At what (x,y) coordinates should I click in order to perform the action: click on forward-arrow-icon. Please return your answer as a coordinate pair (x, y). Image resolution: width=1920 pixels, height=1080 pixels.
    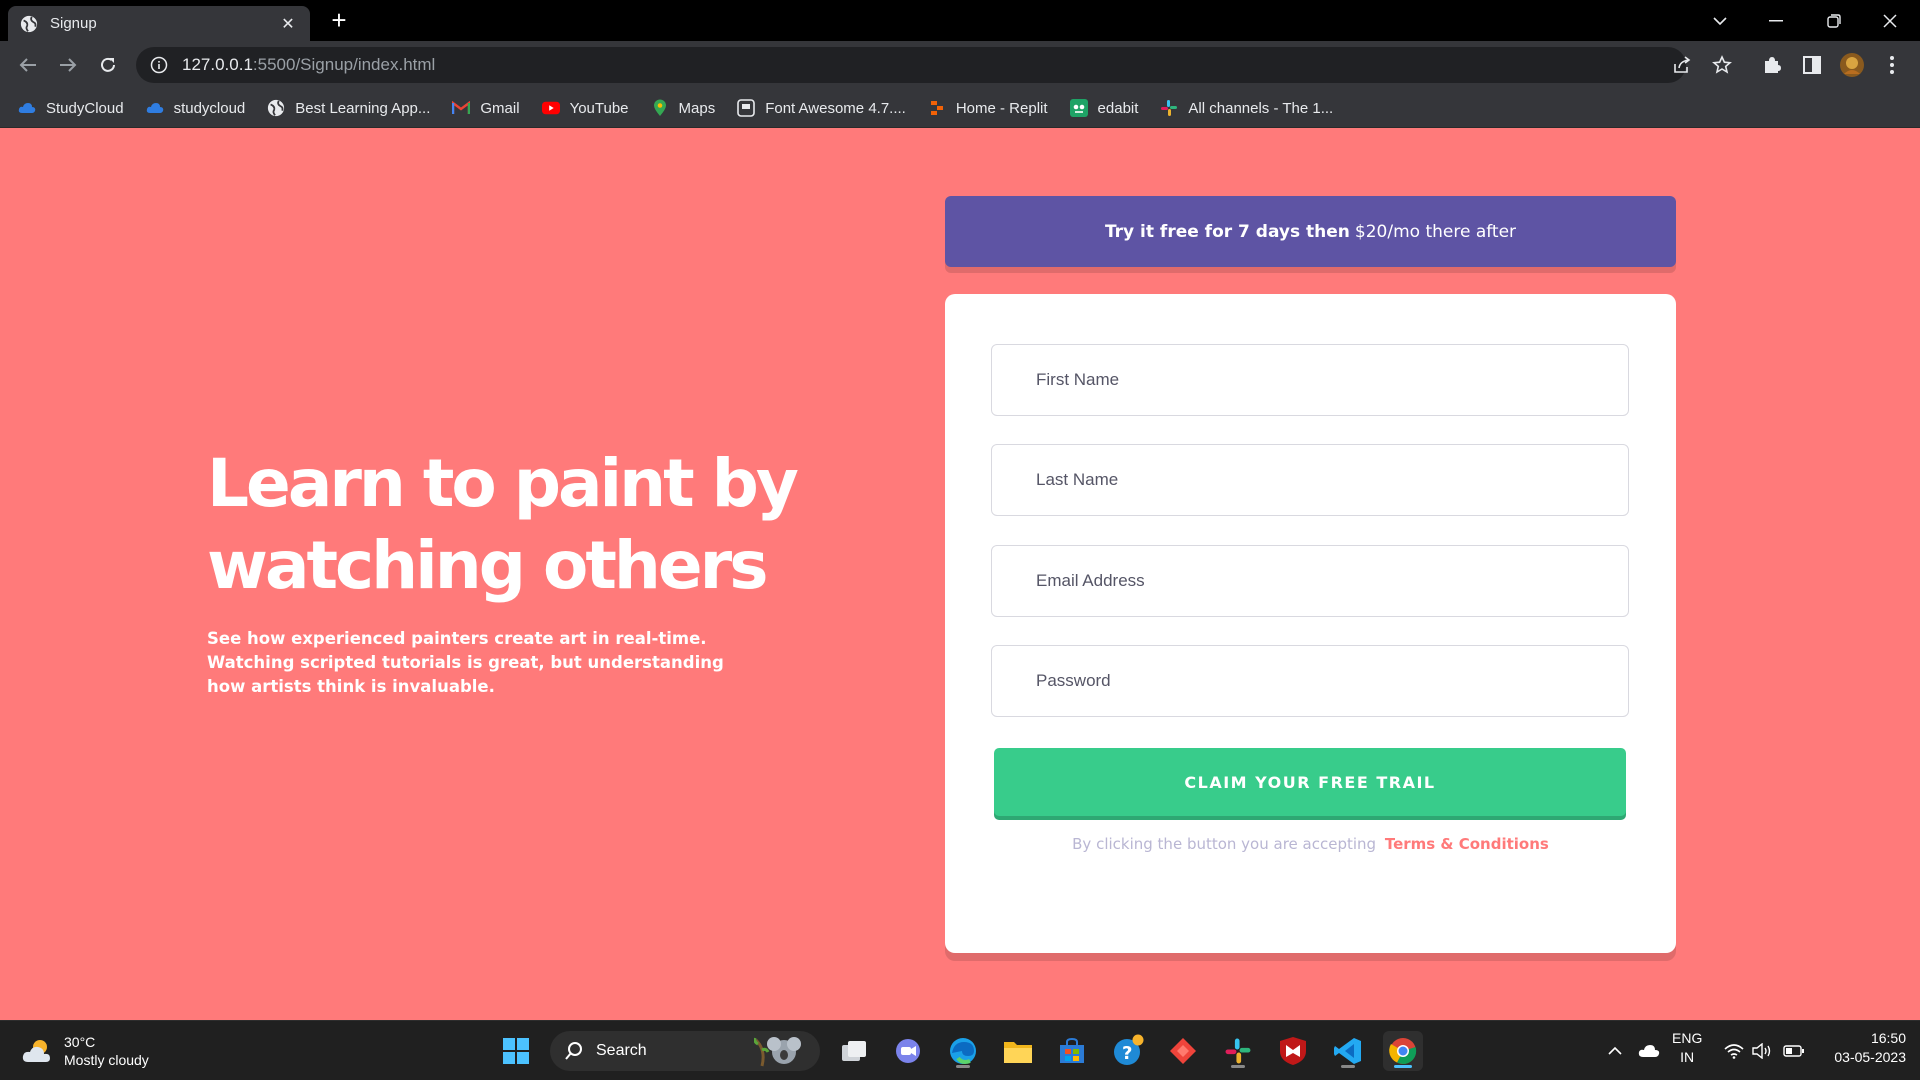
    Looking at the image, I should click on (68, 65).